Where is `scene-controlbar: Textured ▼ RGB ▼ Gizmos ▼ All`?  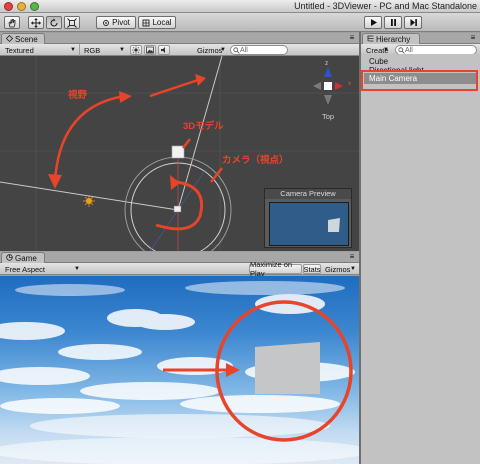 scene-controlbar: Textured ▼ RGB ▼ Gizmos ▼ All is located at coordinates (179, 50).